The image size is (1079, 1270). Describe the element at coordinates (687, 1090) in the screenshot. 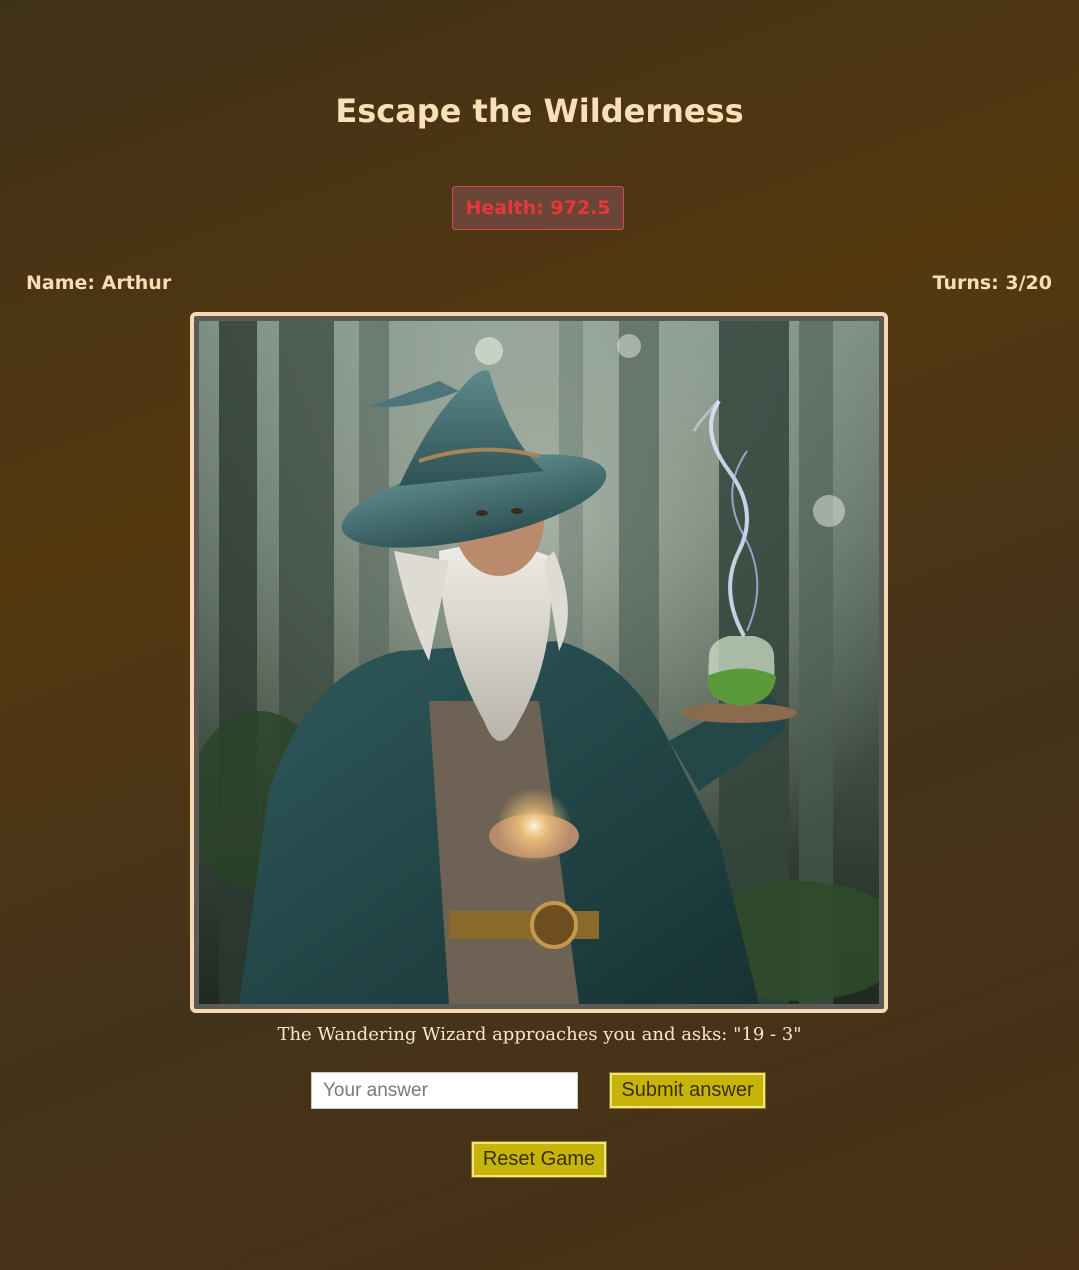

I see `submit-answer-button: Submit answer` at that location.